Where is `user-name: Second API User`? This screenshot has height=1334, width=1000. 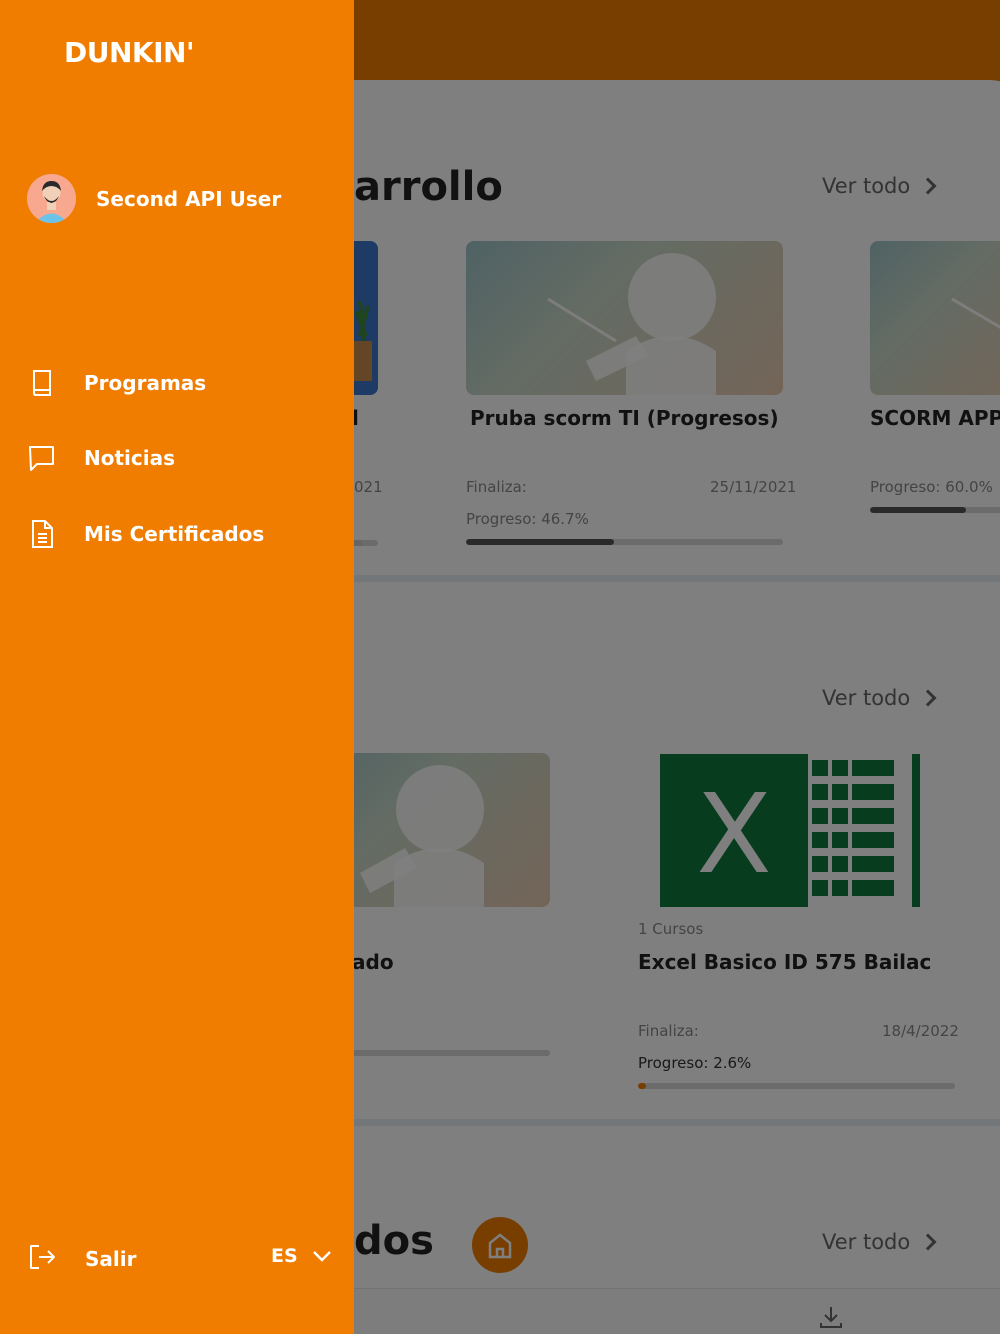
user-name: Second API User is located at coordinates (189, 198).